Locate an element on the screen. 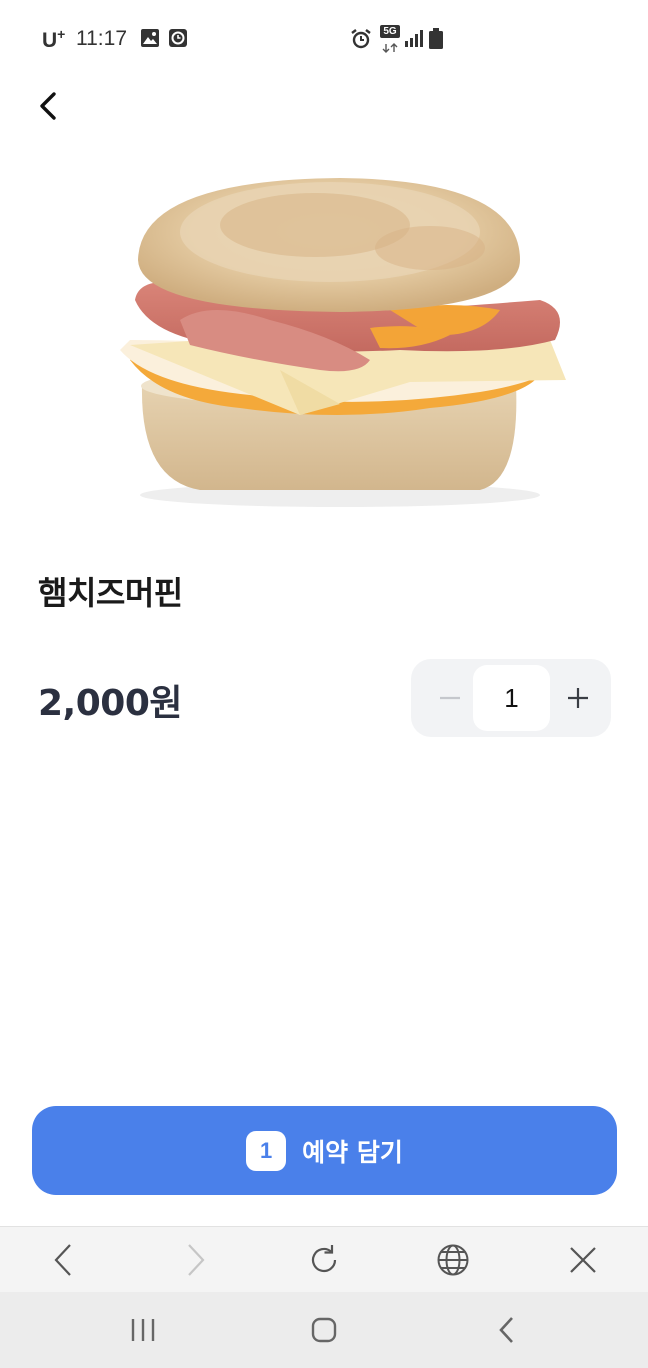 Image resolution: width=648 pixels, height=1368 pixels. browser-back-icon is located at coordinates (62, 1260).